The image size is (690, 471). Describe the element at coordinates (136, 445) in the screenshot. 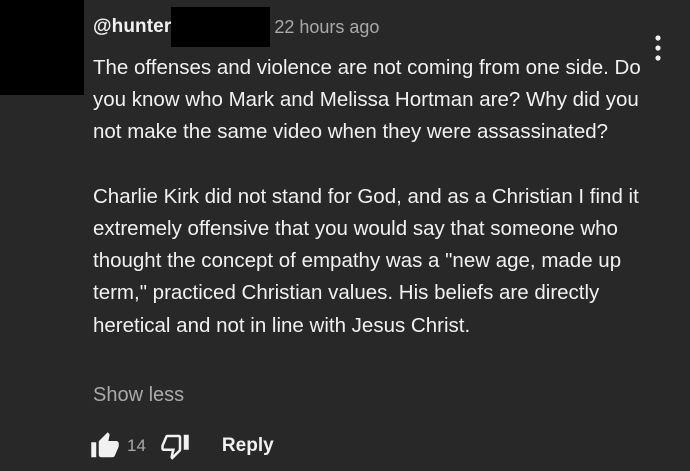

I see `like-count: 14` at that location.